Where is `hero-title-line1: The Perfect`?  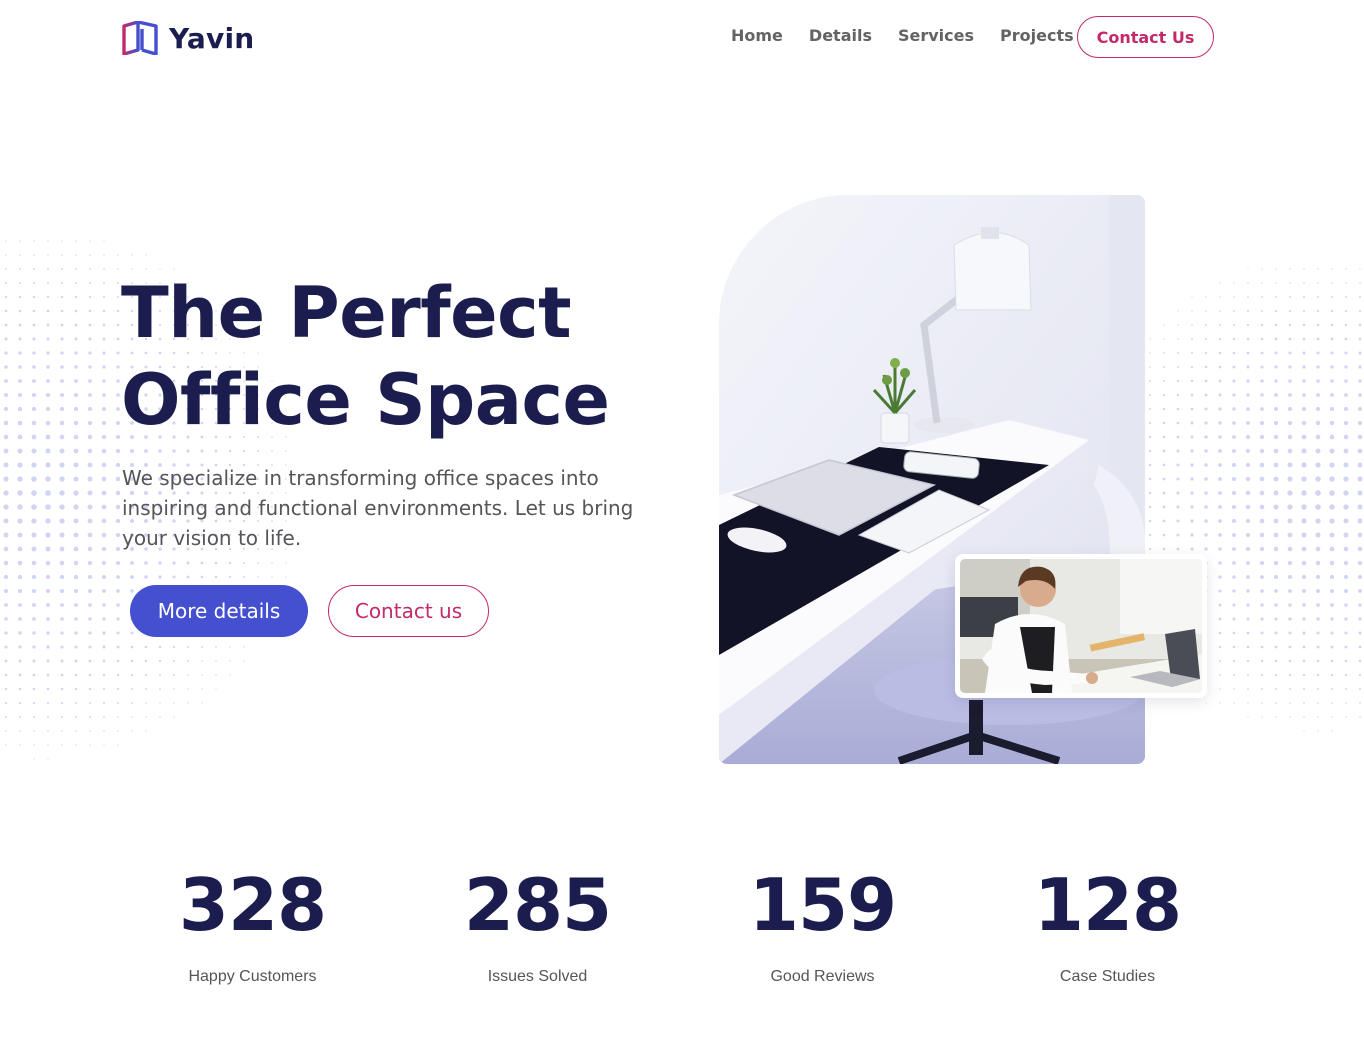
hero-title-line1: The Perfect is located at coordinates (346, 313).